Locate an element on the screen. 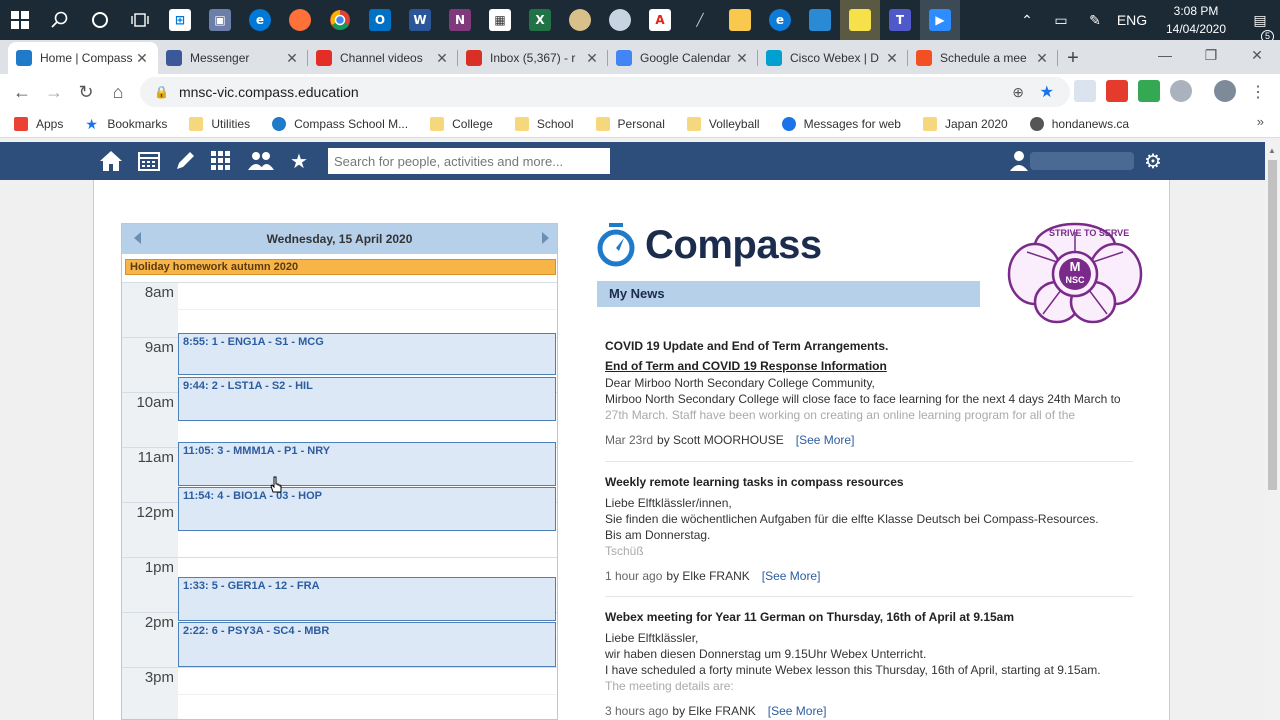 The height and width of the screenshot is (720, 1280). teams-icon: T is located at coordinates (900, 20).